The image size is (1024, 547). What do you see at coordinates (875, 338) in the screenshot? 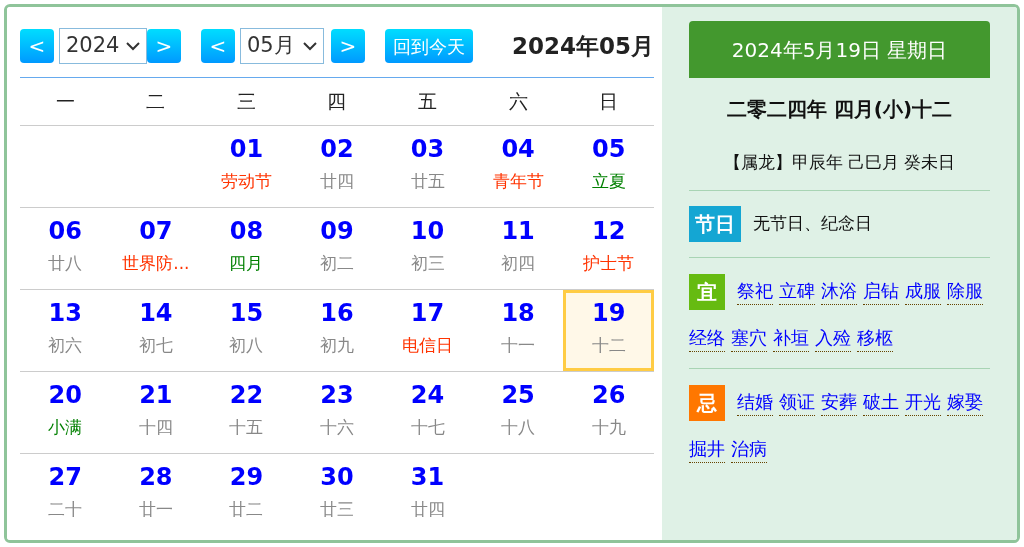
I see `activity-link: 移柩` at bounding box center [875, 338].